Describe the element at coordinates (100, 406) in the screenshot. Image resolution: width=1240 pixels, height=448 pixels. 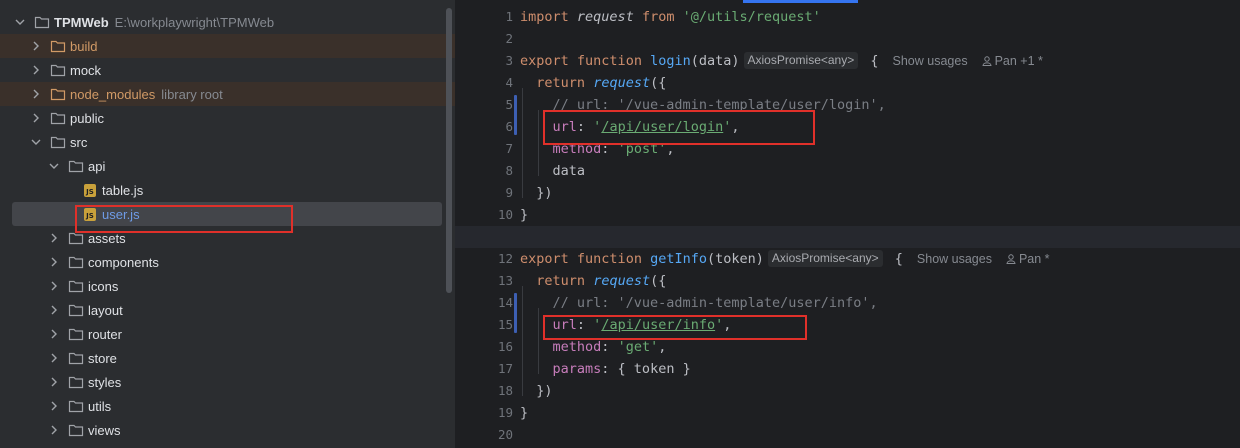
I see `tree-item-label: utils` at that location.